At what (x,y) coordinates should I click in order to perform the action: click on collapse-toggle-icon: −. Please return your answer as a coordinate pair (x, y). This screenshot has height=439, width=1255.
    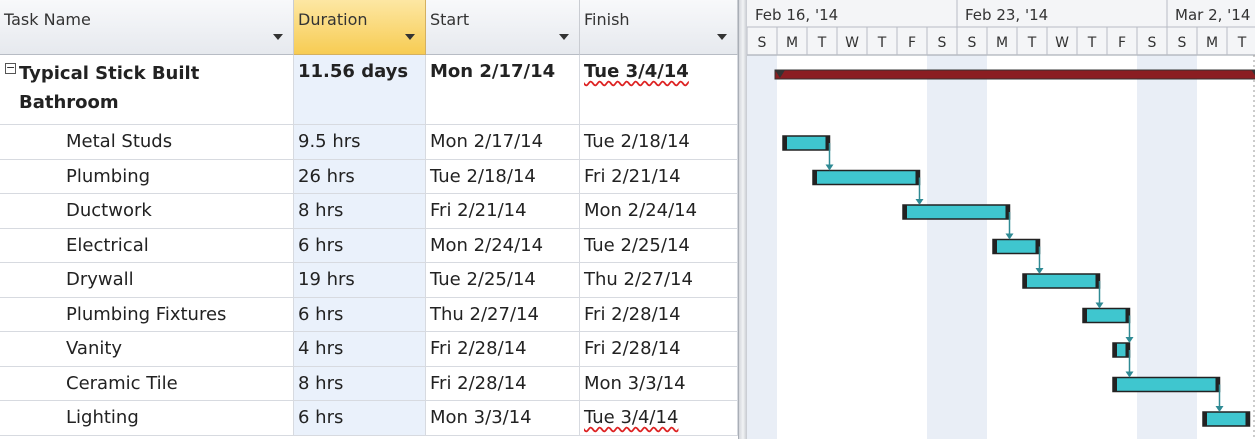
    Looking at the image, I should click on (10, 68).